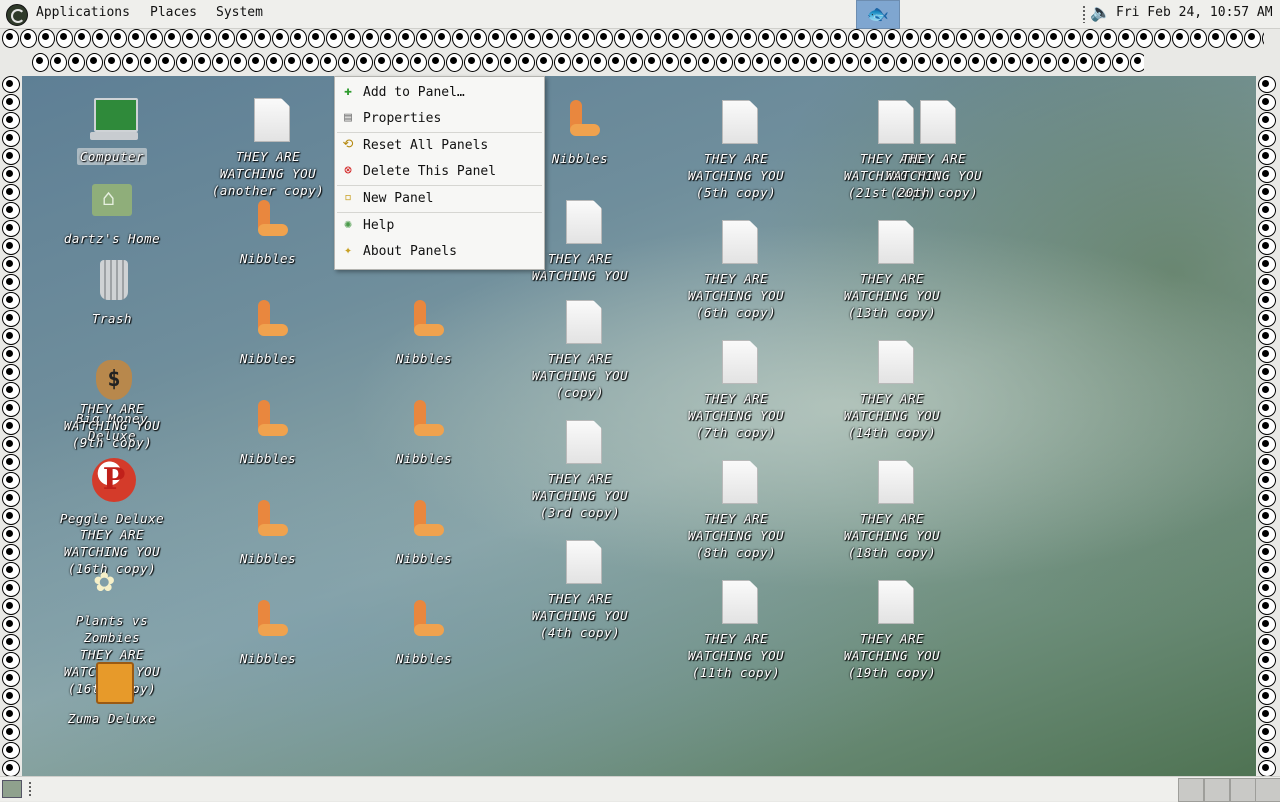 Image resolution: width=1280 pixels, height=802 pixels. What do you see at coordinates (268, 147) in the screenshot?
I see `desktop-icon-doc-another: THEY ARE WATCHING YOU (another copy)` at bounding box center [268, 147].